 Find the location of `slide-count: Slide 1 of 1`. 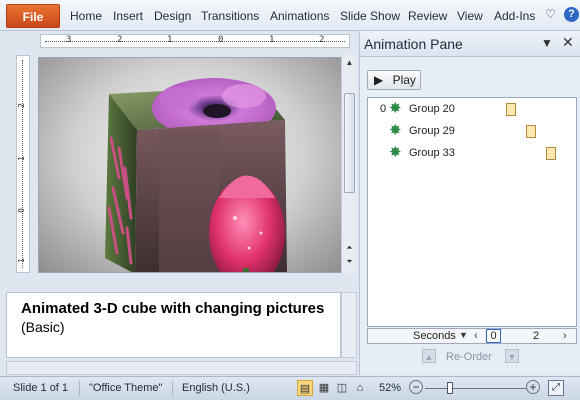

slide-count: Slide 1 of 1 is located at coordinates (41, 388).